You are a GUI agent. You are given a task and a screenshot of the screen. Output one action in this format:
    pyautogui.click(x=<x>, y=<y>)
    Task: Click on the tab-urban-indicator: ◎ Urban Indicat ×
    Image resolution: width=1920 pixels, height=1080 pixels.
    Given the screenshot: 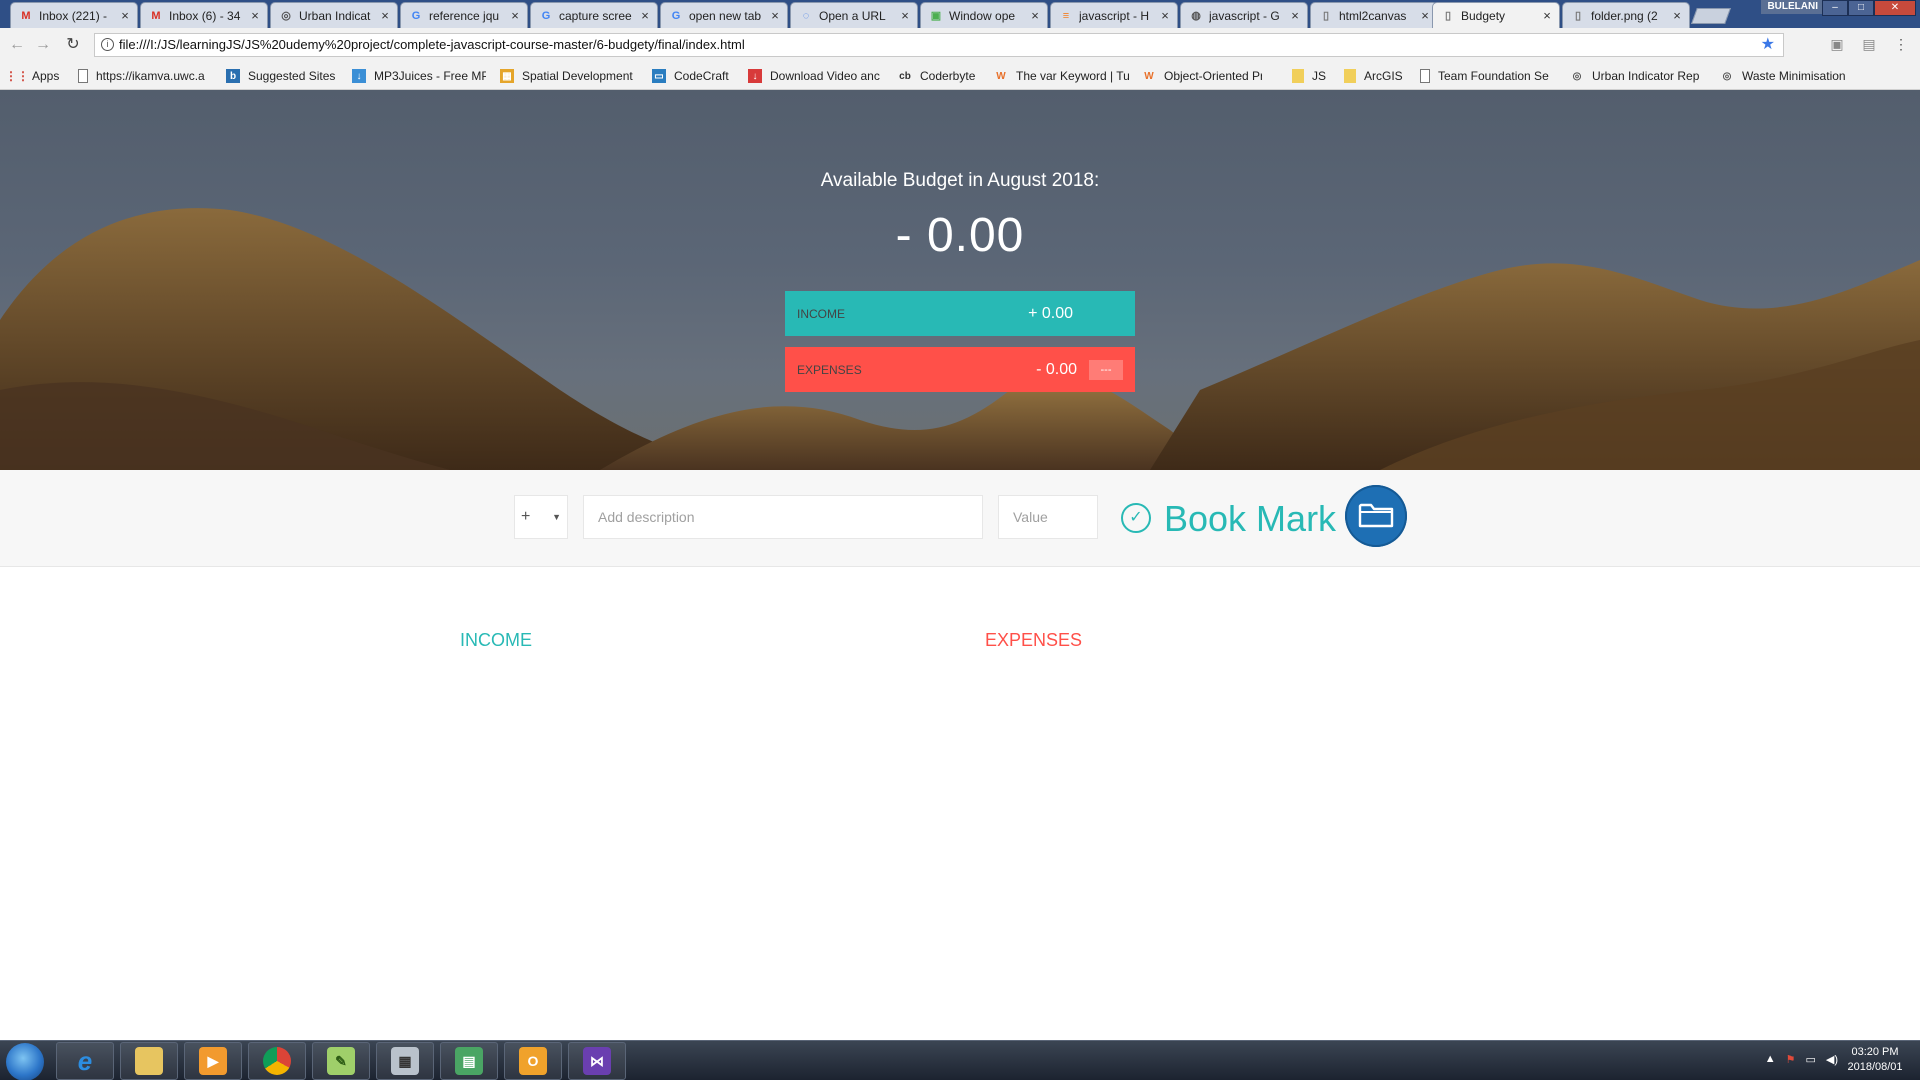 What is the action you would take?
    pyautogui.click(x=334, y=15)
    